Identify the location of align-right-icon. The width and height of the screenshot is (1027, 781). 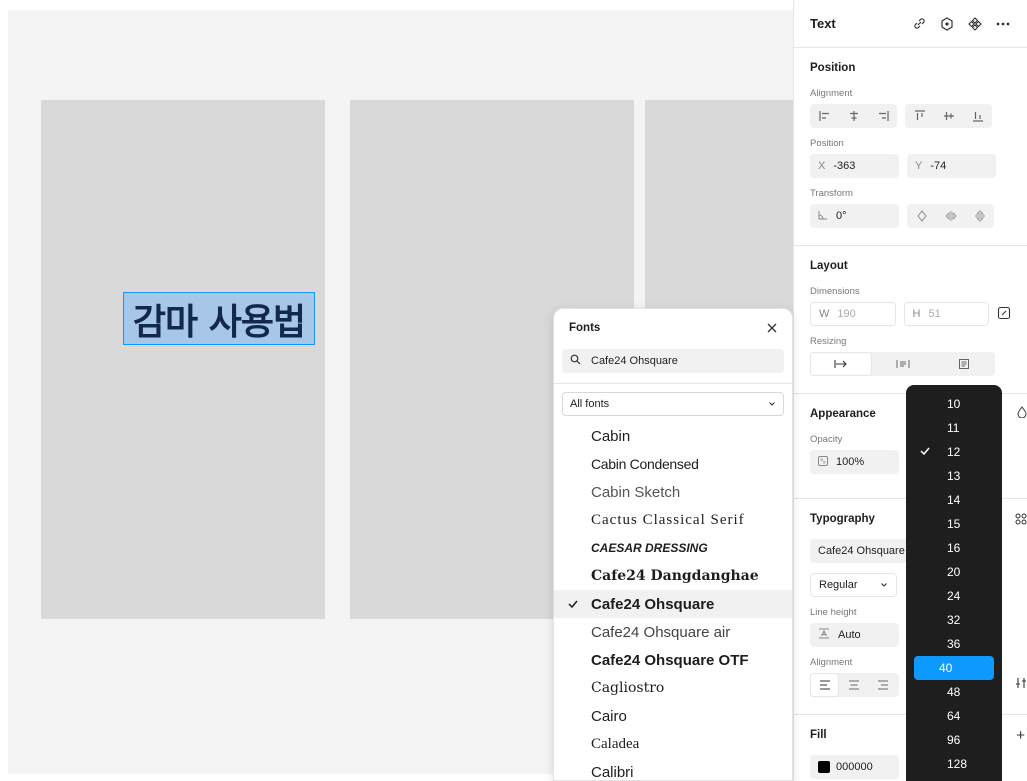
(882, 116).